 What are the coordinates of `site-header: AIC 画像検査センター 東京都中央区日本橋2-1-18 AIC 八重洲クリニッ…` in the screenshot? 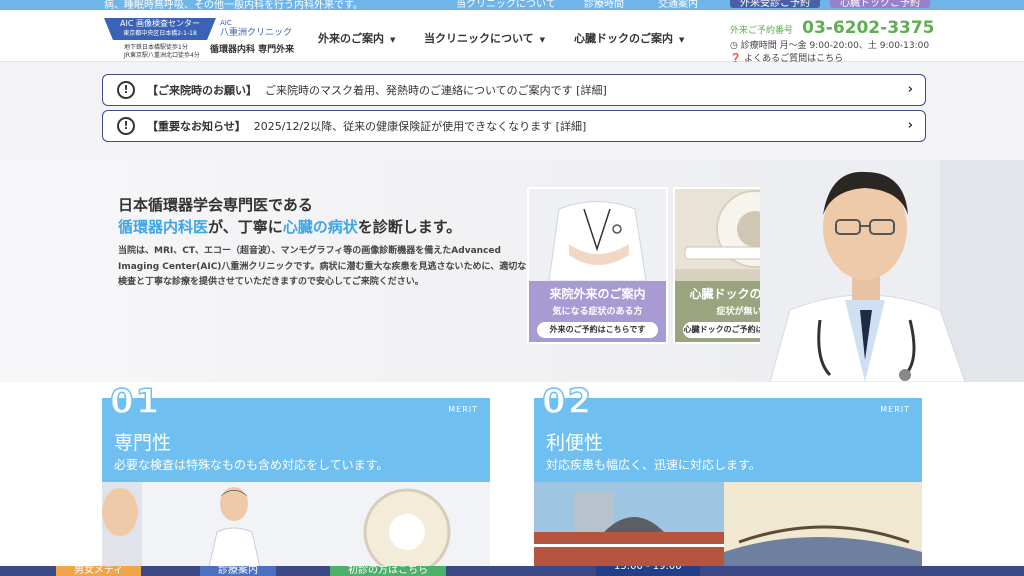 It's located at (512, 37).